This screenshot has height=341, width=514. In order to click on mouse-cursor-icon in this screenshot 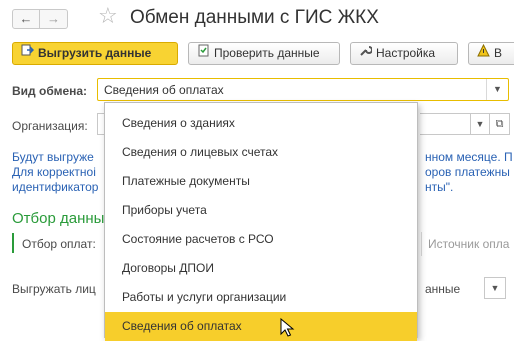, I will do `click(287, 327)`.